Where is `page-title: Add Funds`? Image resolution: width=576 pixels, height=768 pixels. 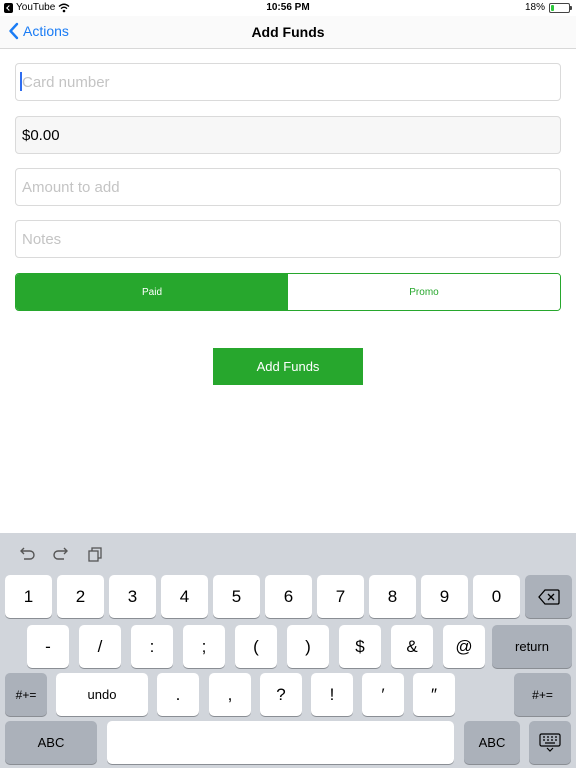
page-title: Add Funds is located at coordinates (288, 32).